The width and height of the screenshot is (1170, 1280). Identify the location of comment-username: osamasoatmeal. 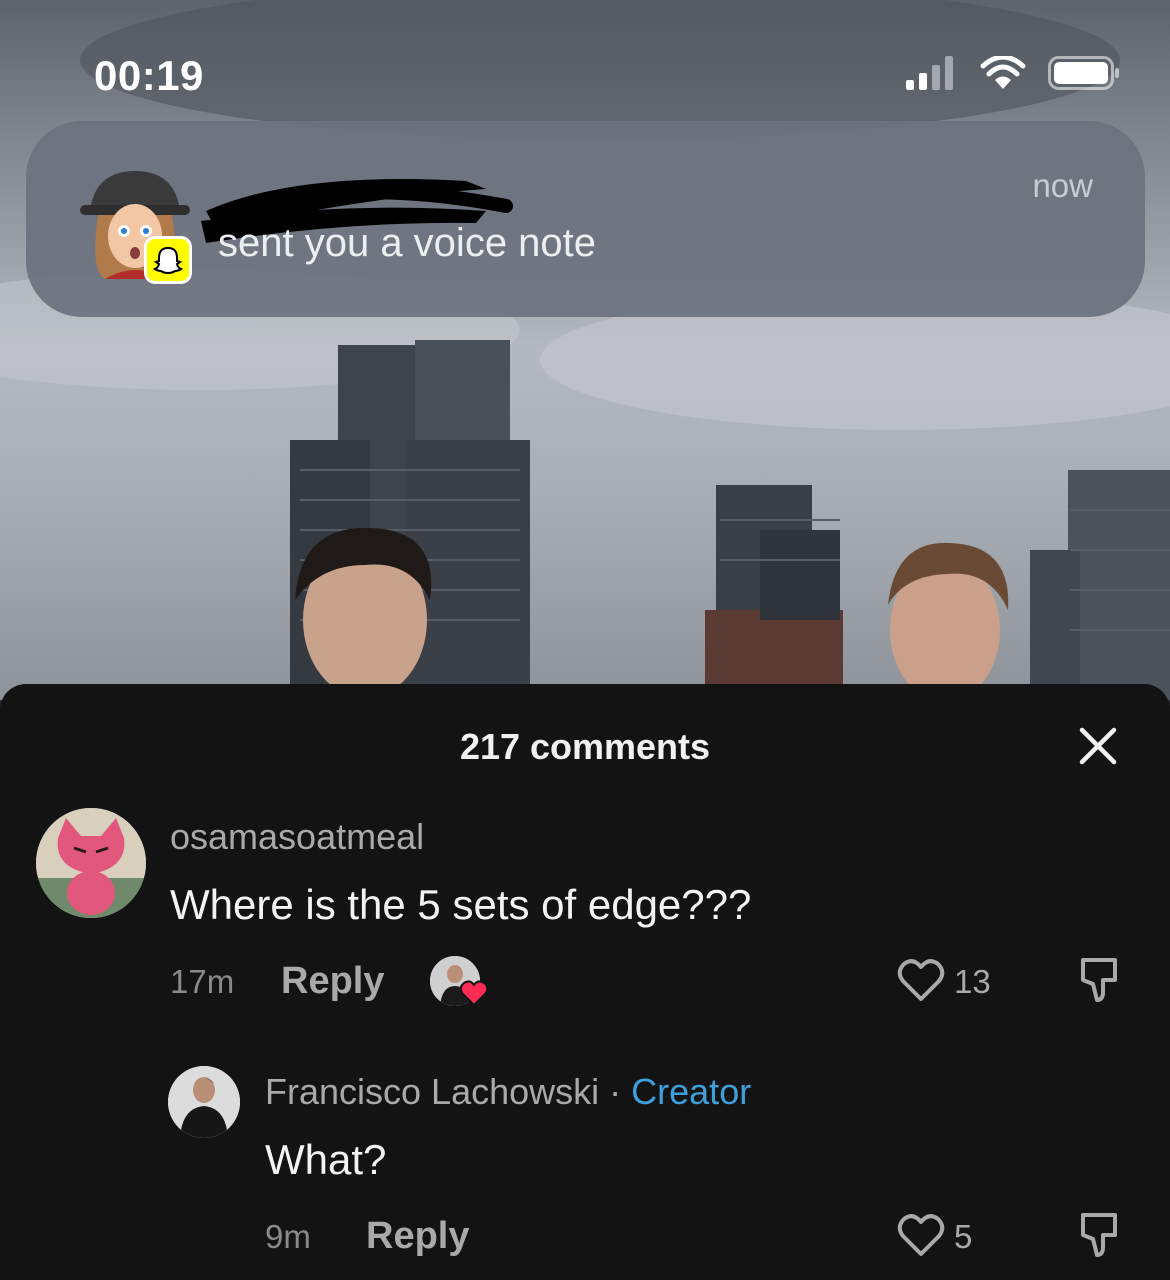
(297, 837).